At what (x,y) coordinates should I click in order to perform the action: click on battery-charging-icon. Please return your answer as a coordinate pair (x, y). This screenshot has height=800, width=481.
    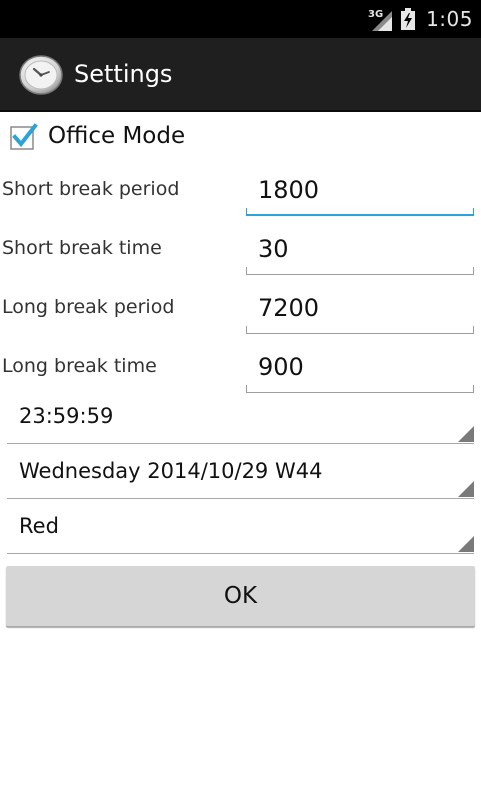
    Looking at the image, I should click on (408, 19).